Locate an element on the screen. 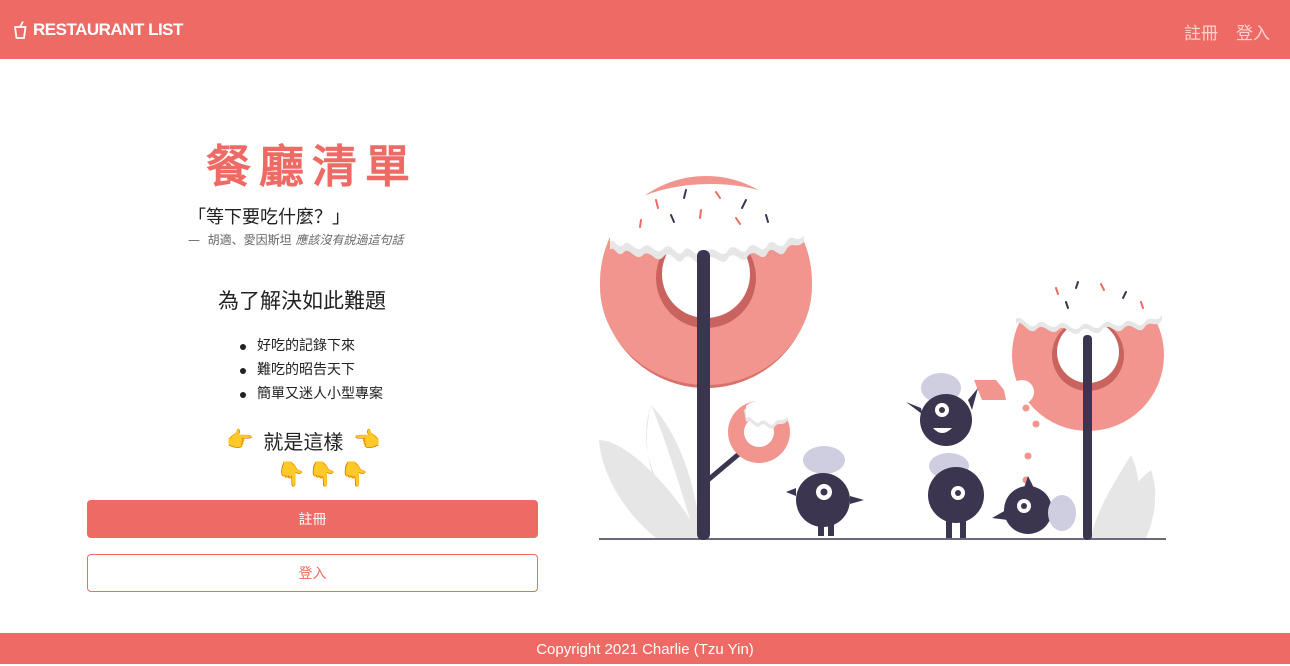  nav-login-link: 登入 is located at coordinates (1253, 31).